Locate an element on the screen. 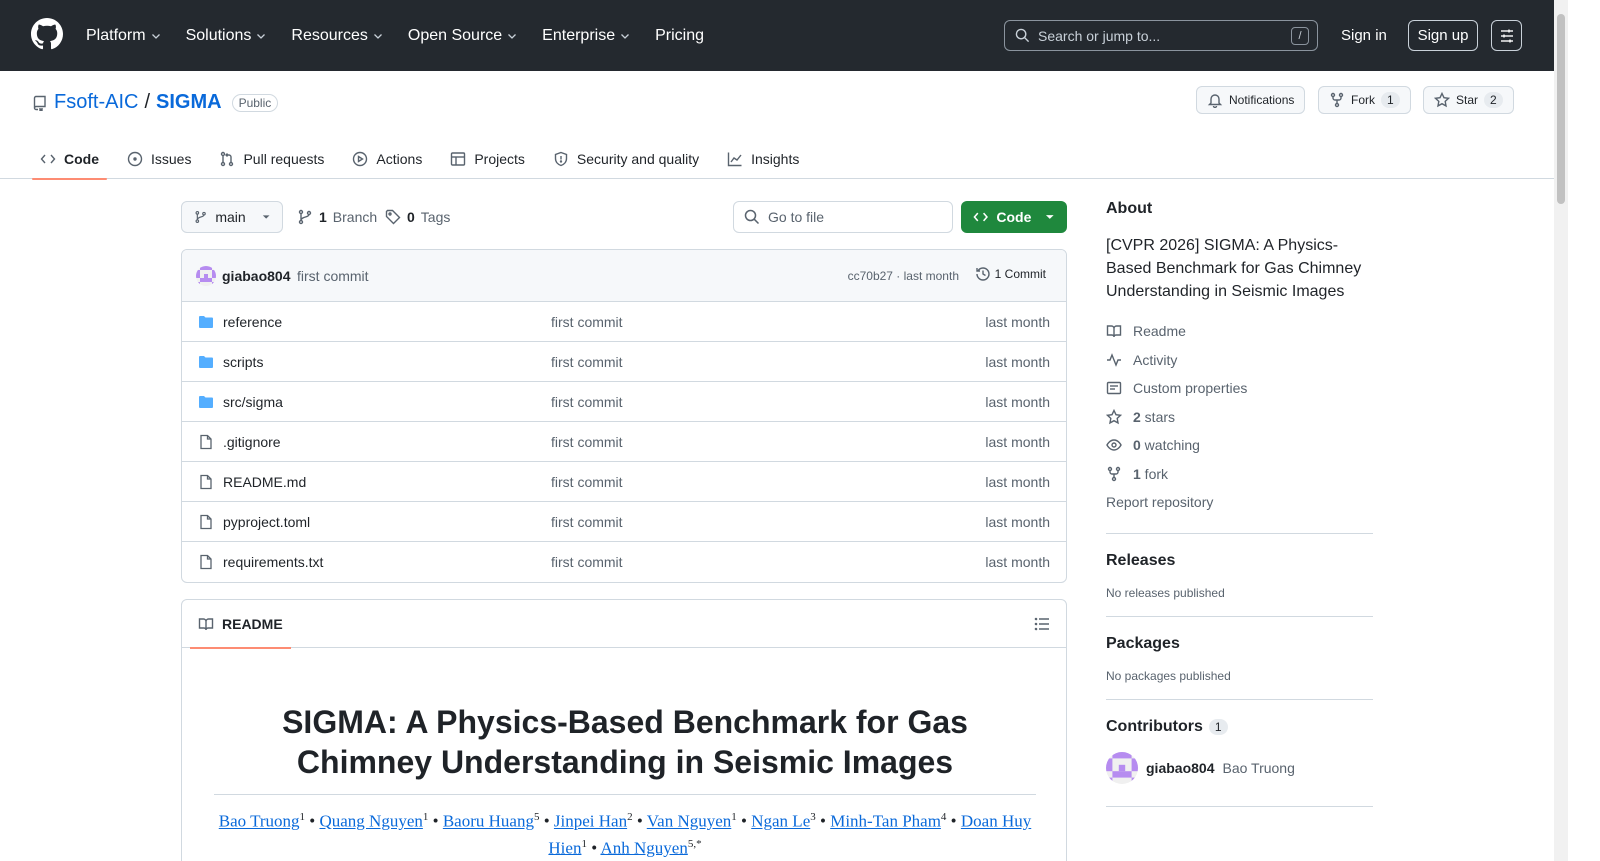 This screenshot has width=1600, height=861. search-shortcut-key: / is located at coordinates (1300, 36).